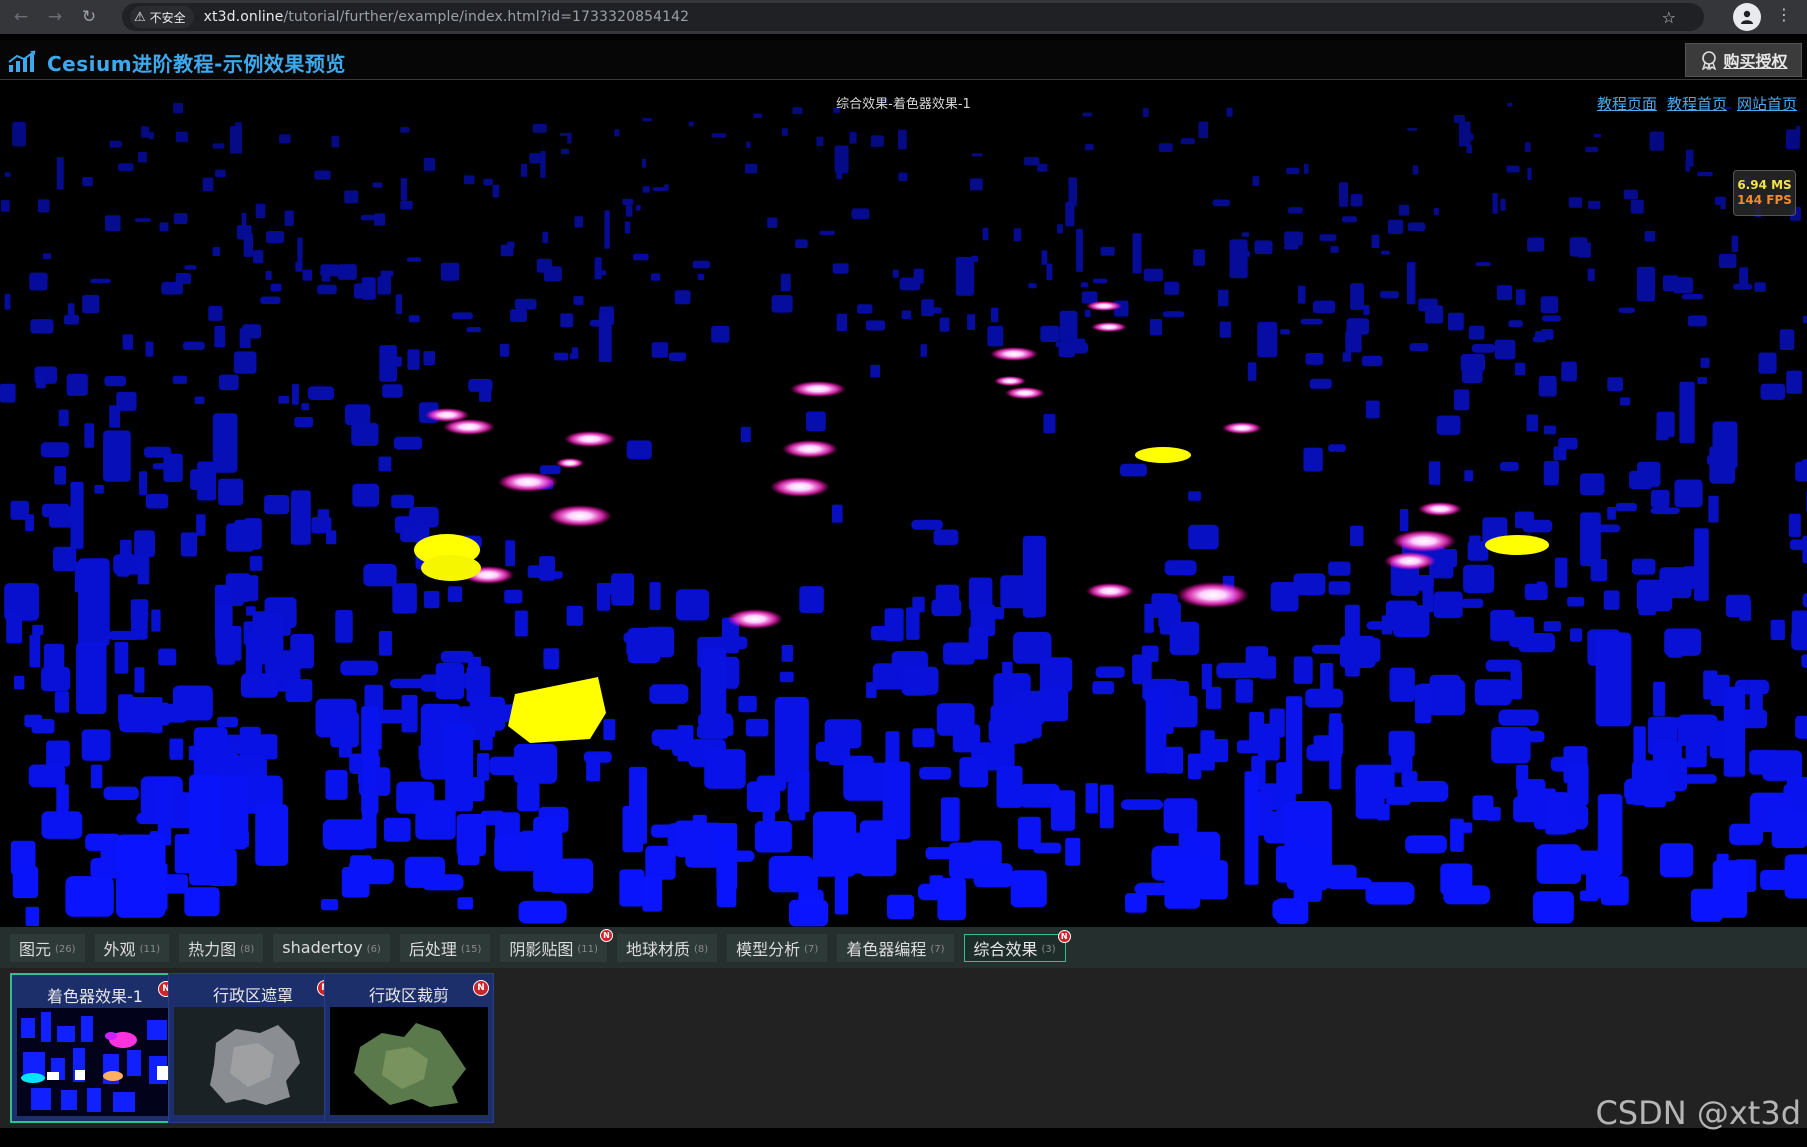 Image resolution: width=1807 pixels, height=1147 pixels. I want to click on tab-label: 地球材质, so click(657, 949).